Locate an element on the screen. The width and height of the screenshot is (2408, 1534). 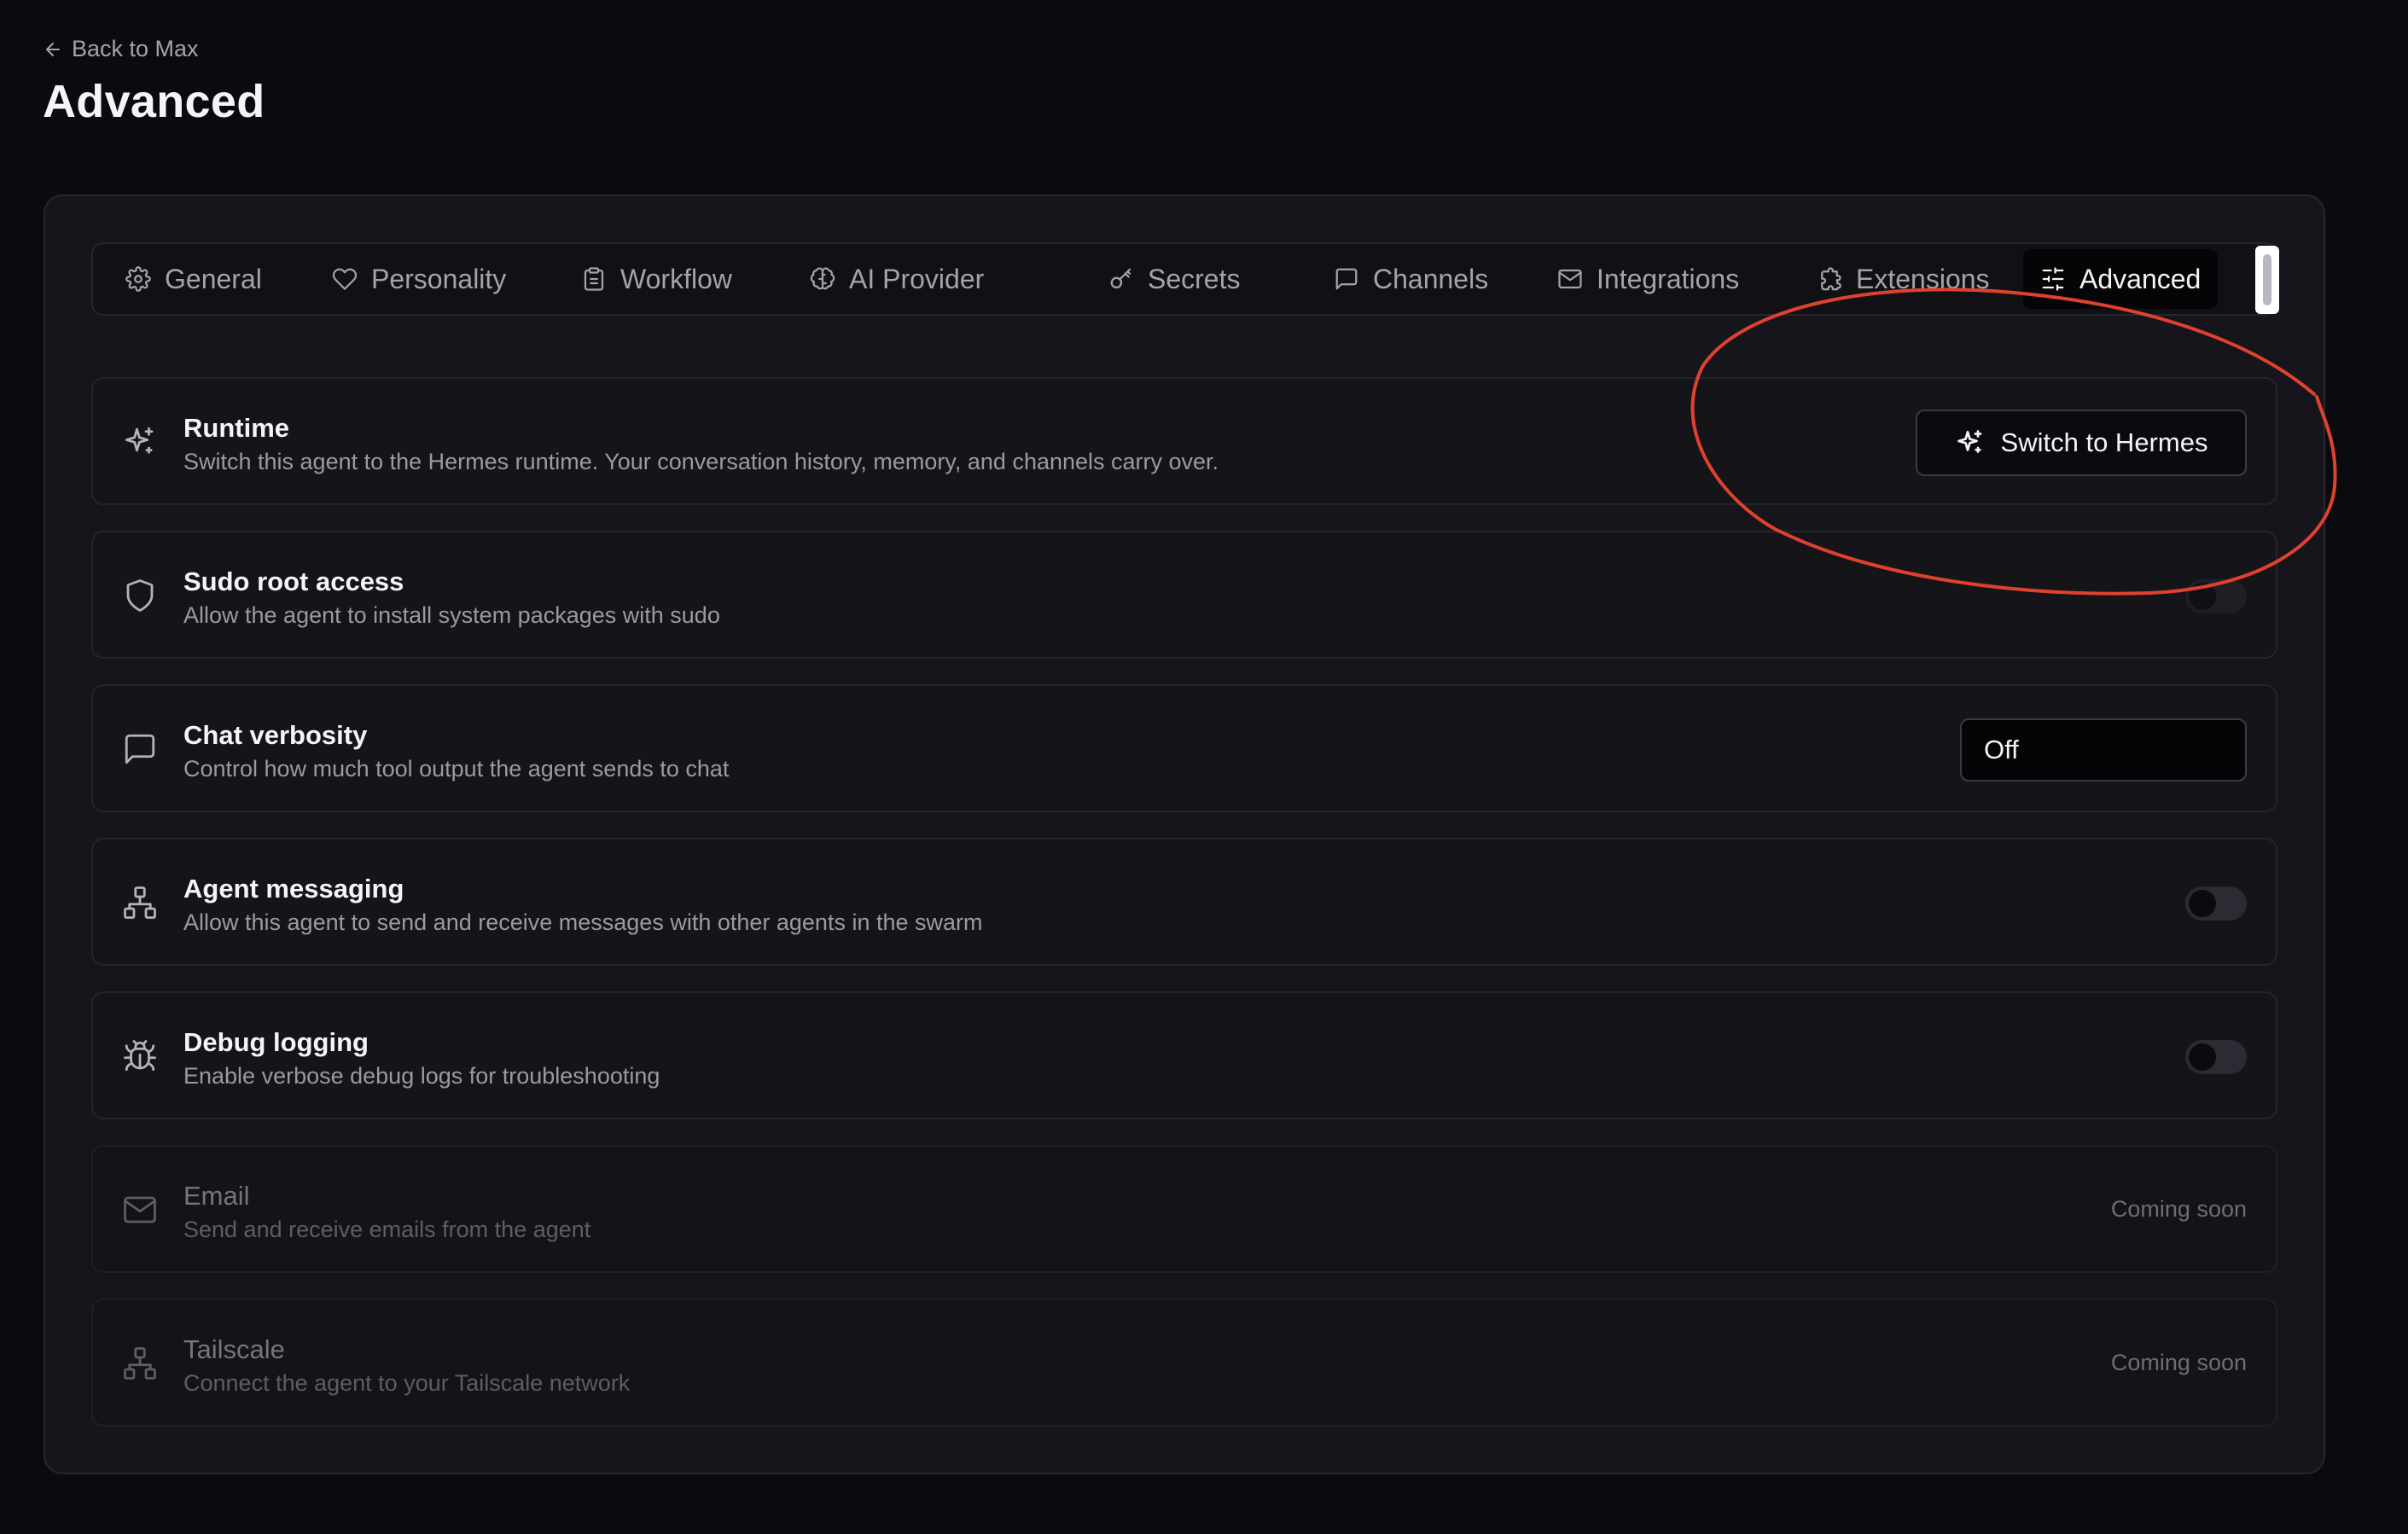
debug-logging-title: Debug logging is located at coordinates (276, 1042).